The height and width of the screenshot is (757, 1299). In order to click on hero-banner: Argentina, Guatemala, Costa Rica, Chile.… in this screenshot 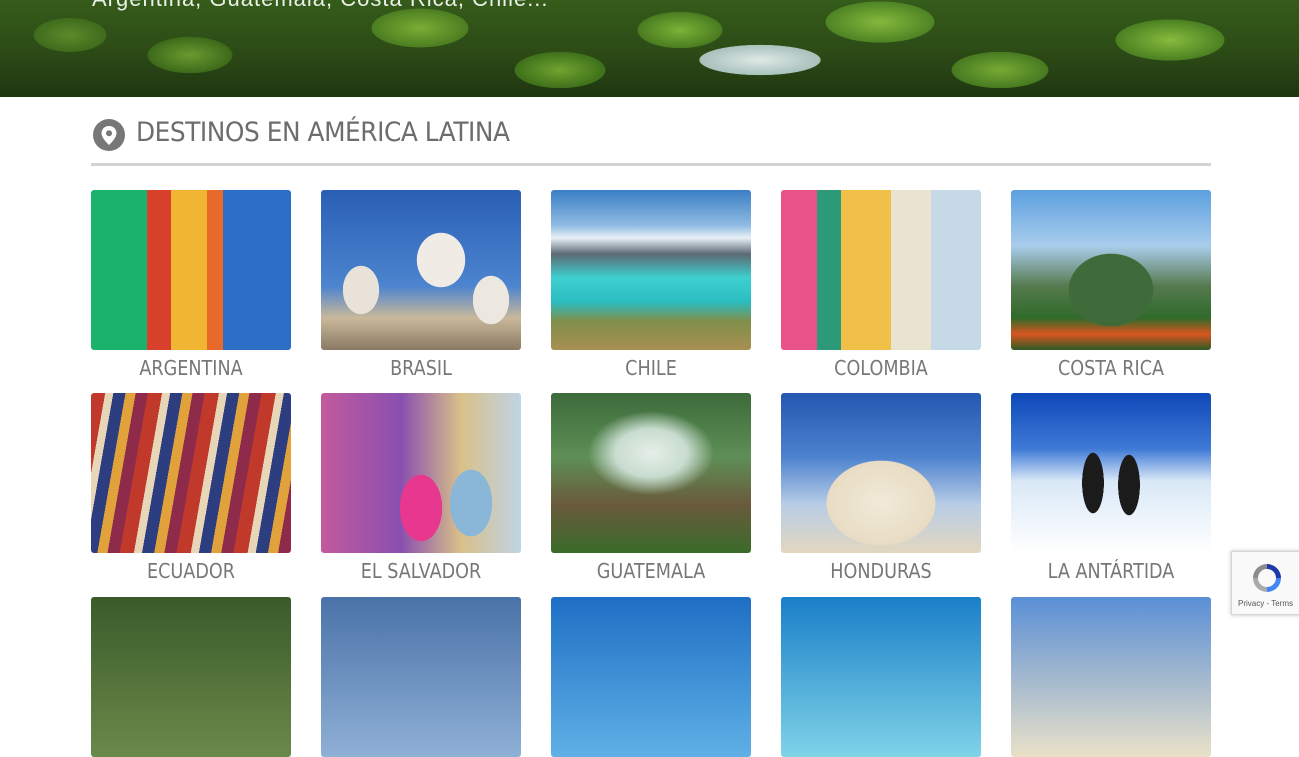, I will do `click(649, 48)`.